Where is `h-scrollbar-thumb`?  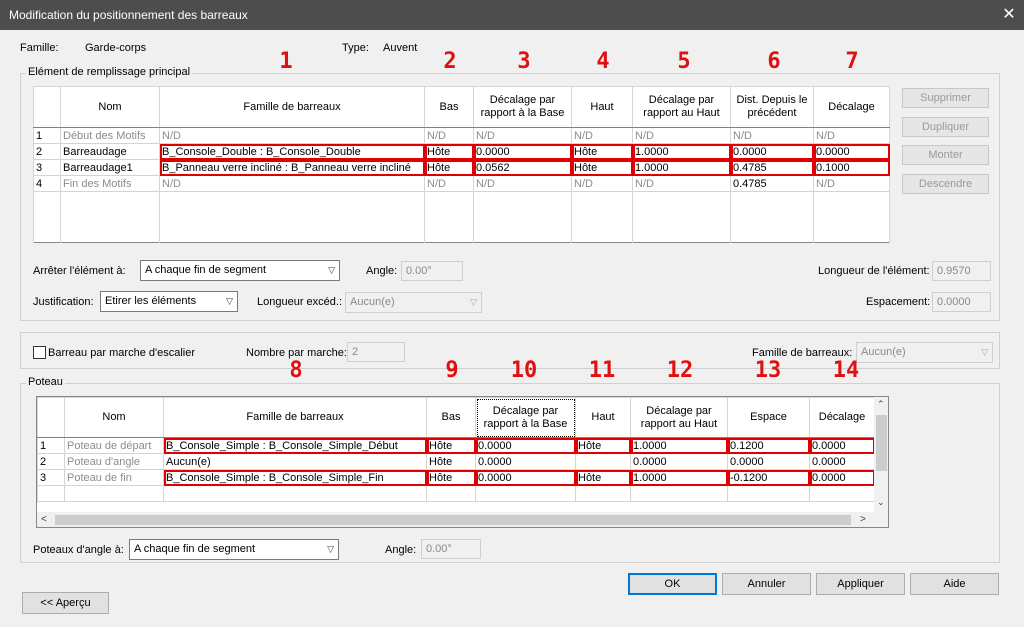 h-scrollbar-thumb is located at coordinates (453, 520).